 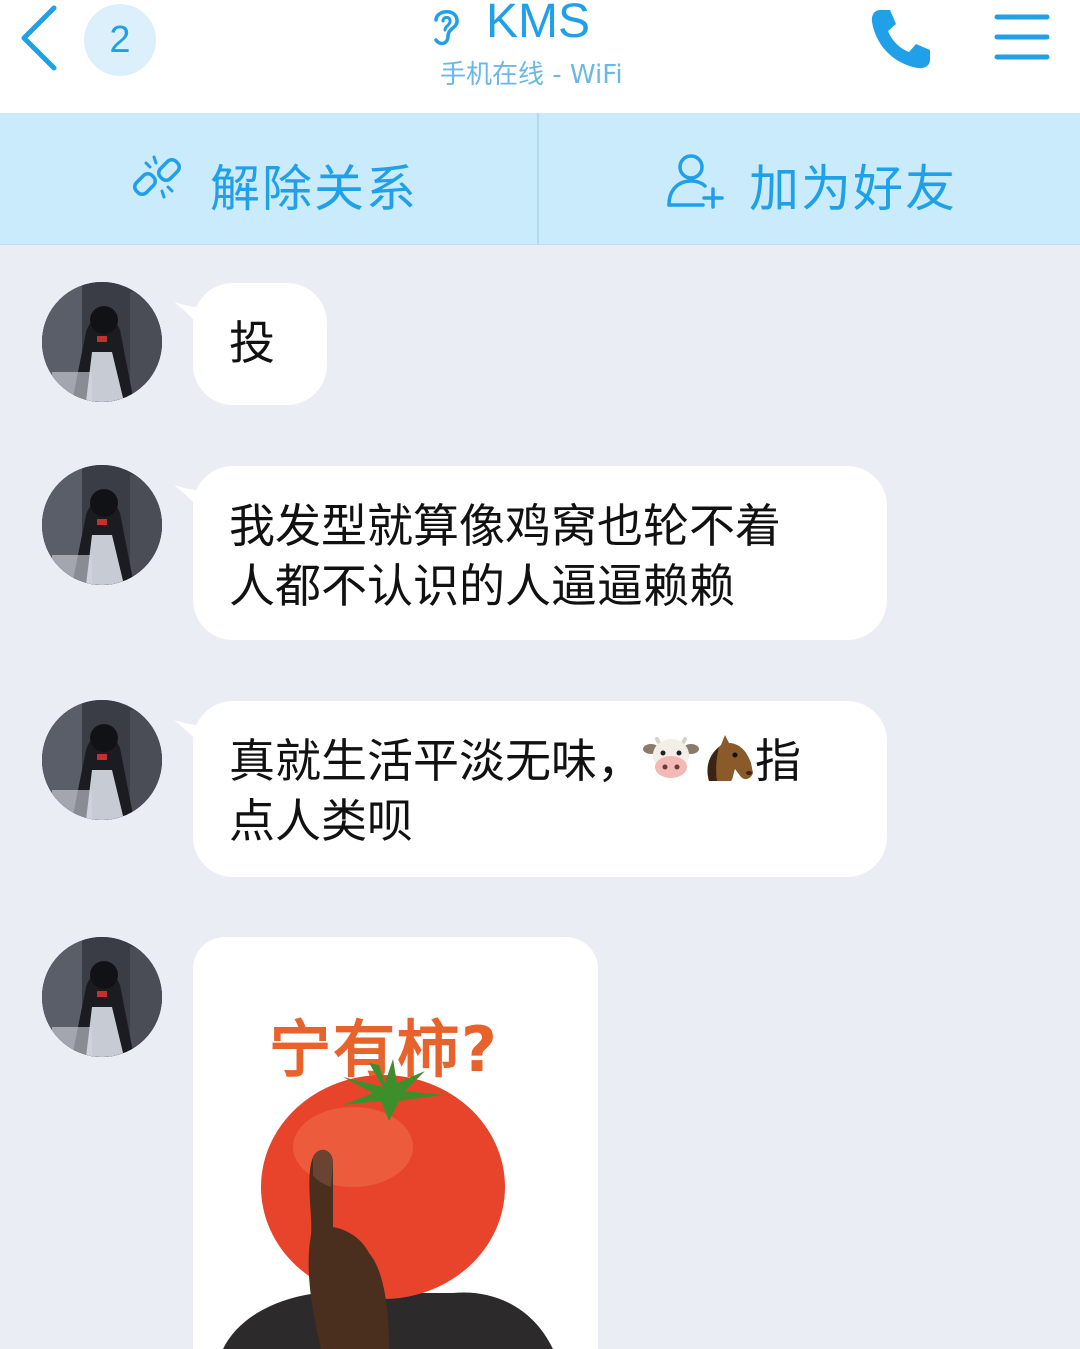 What do you see at coordinates (540, 179) in the screenshot?
I see `relationship-action-bar: 解除关系 加为好友` at bounding box center [540, 179].